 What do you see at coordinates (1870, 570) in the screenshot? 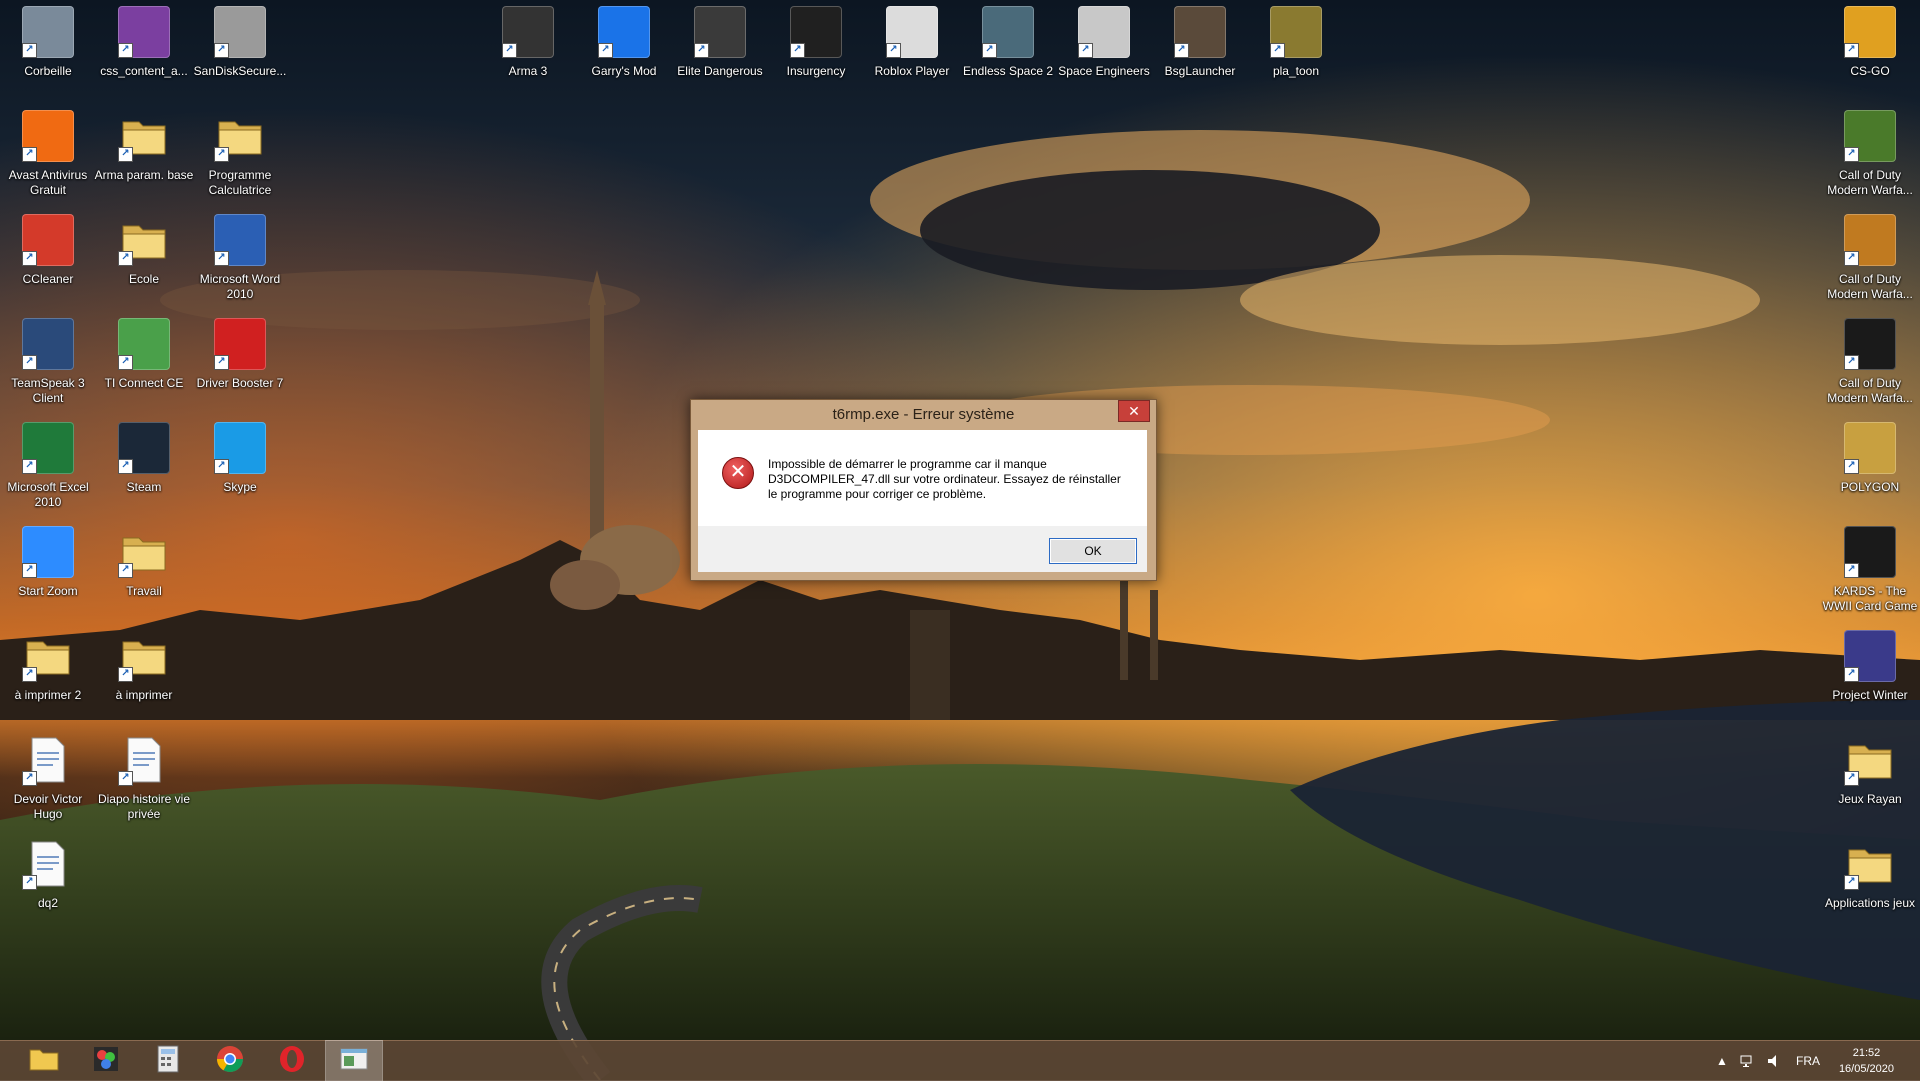
I see `desktop-icon: ↗ KARDS - The WWII Card Game` at bounding box center [1870, 570].